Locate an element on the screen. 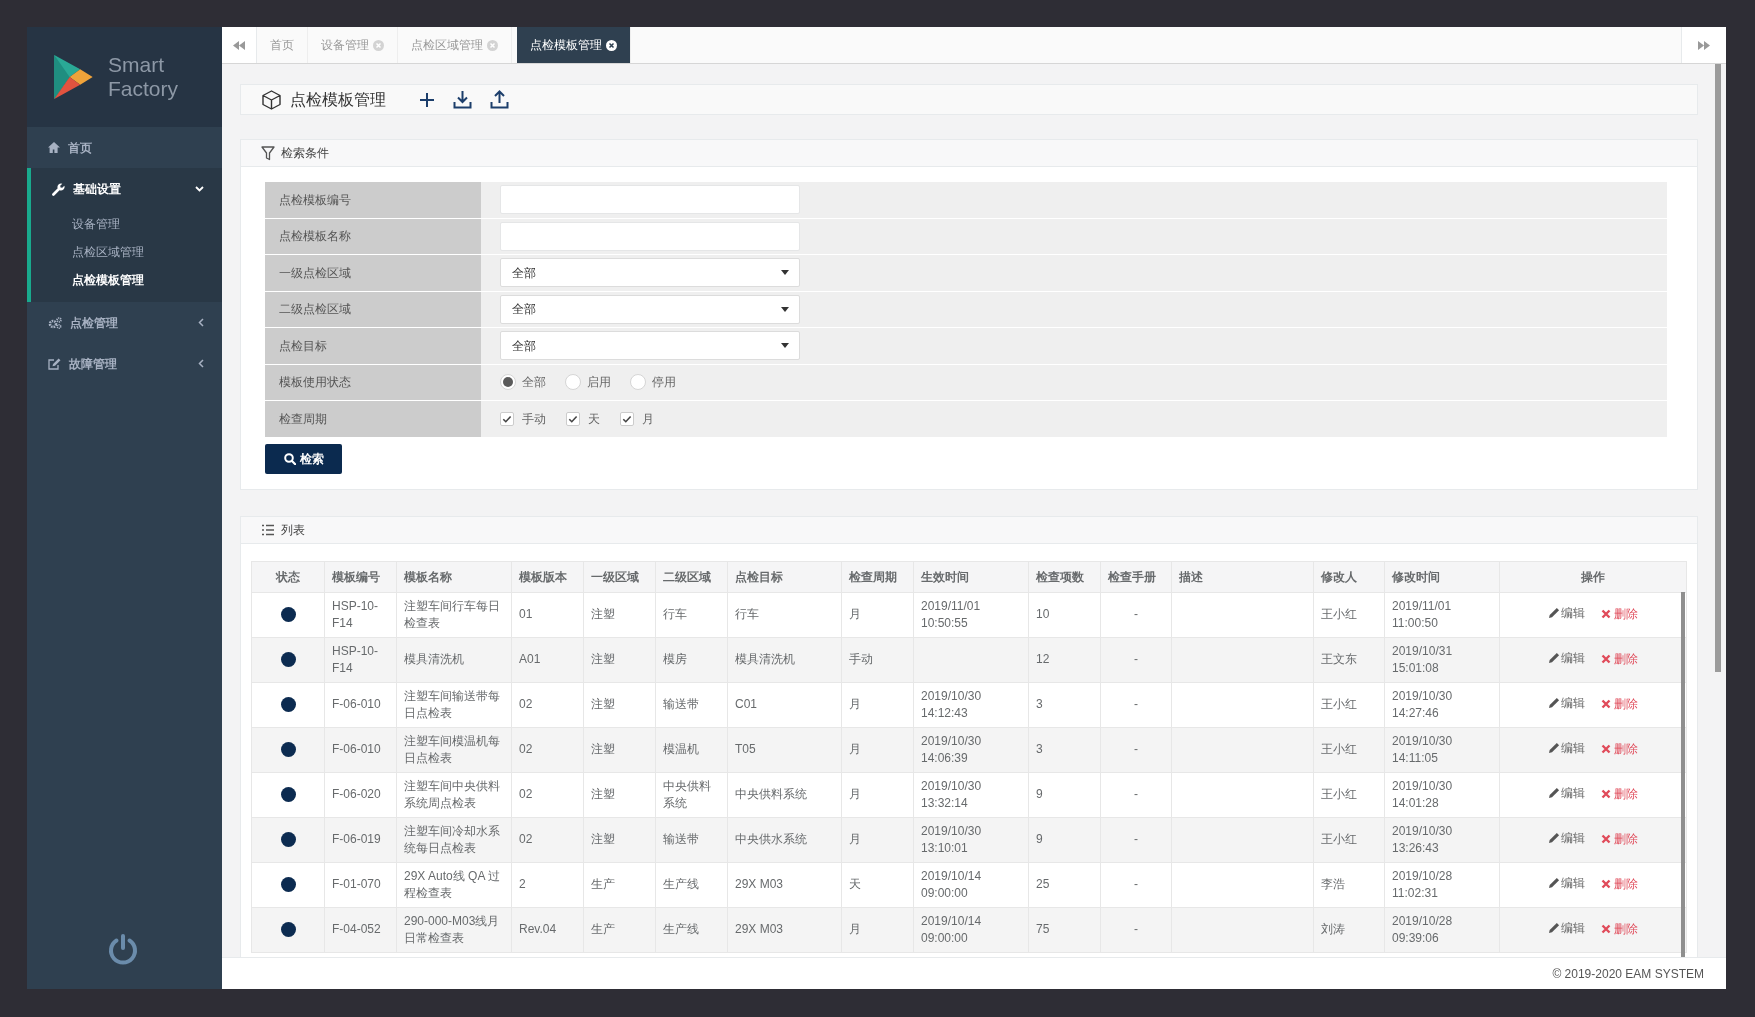  search-icon is located at coordinates (289, 458).